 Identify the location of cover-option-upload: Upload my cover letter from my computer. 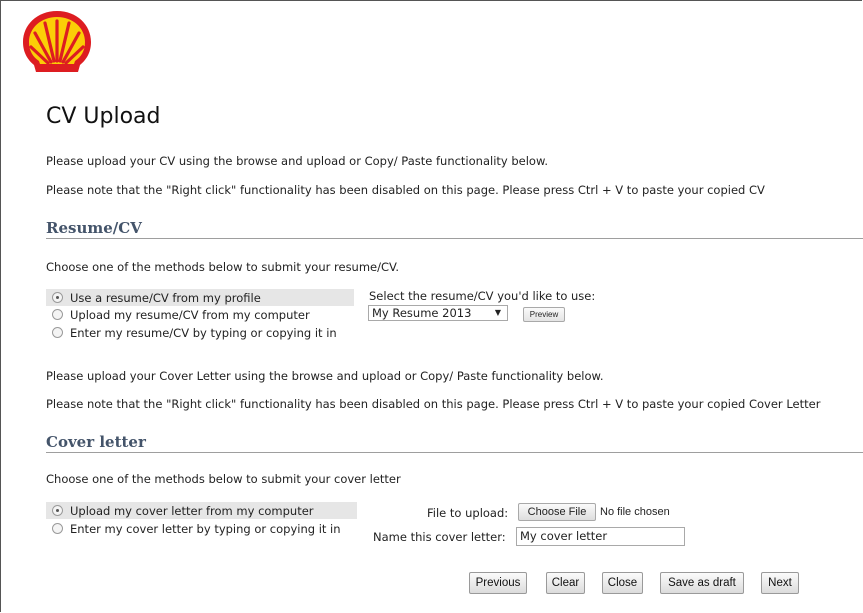
(201, 510).